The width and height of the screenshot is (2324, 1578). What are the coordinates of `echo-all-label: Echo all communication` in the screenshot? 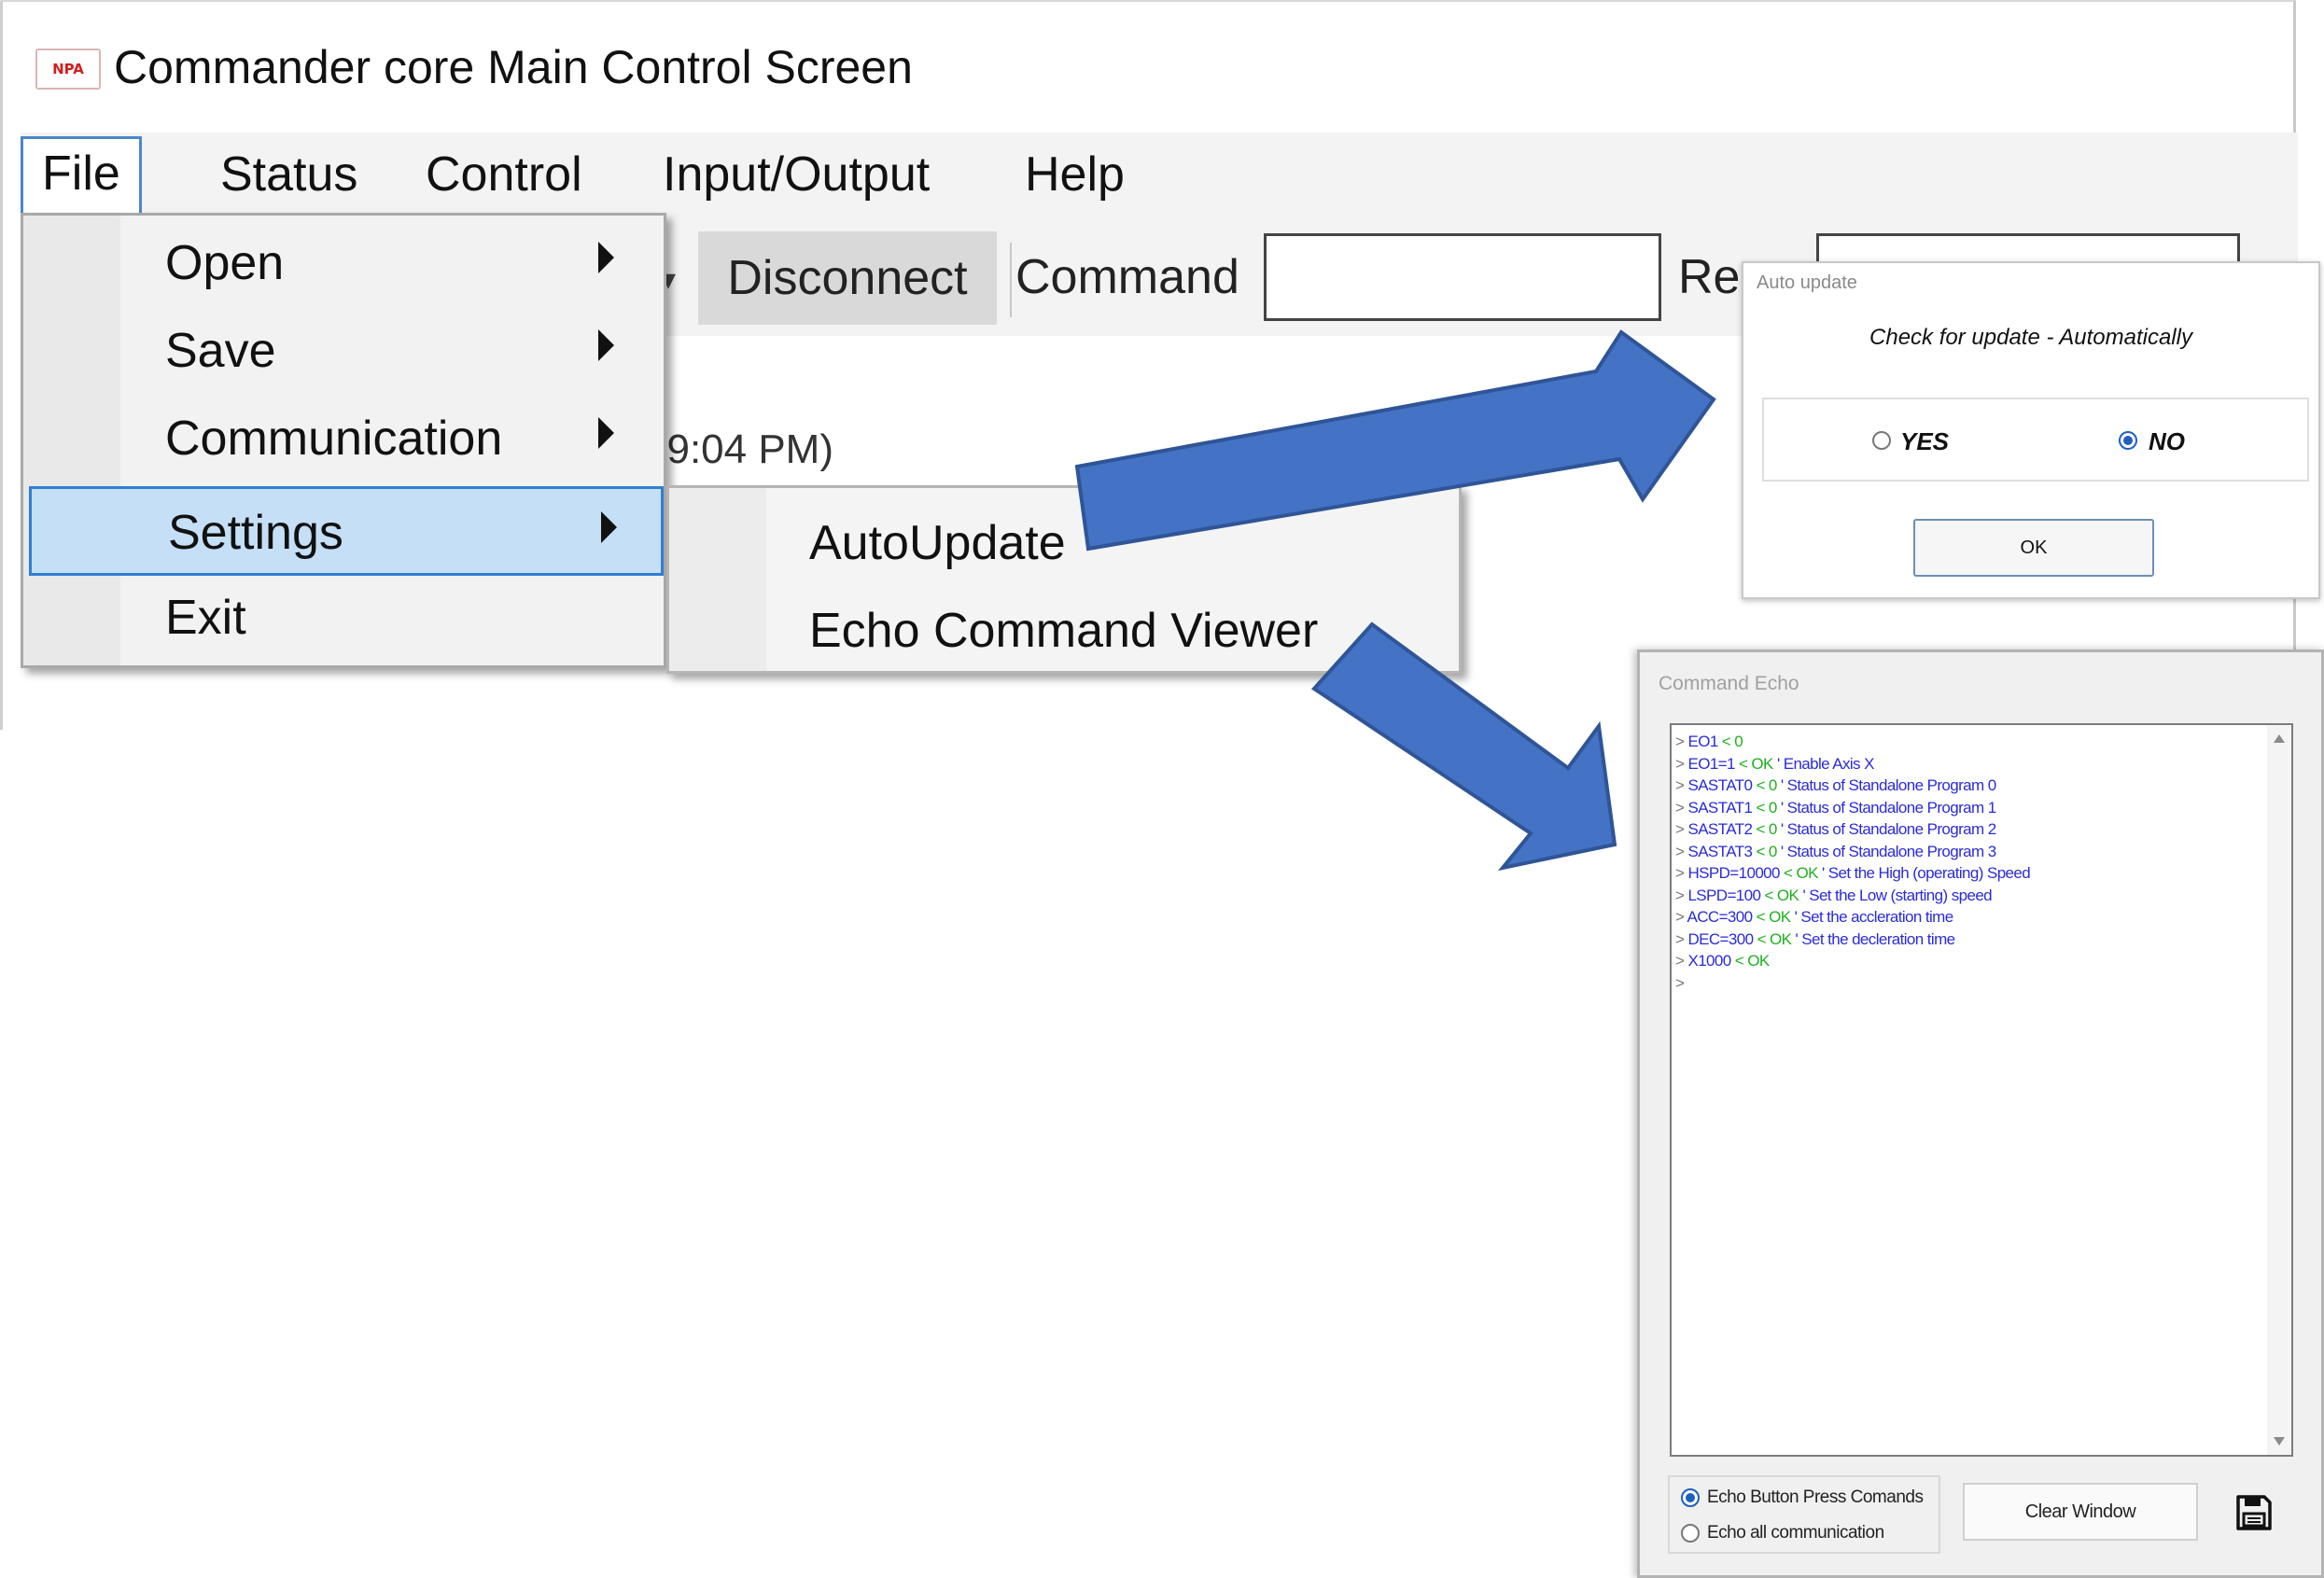 It's located at (1795, 1533).